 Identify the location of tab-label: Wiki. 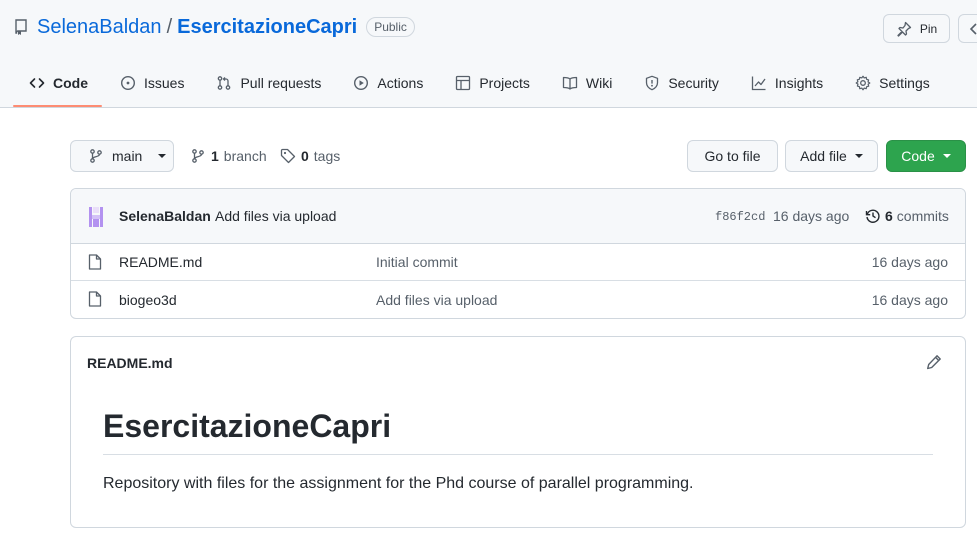
(599, 83).